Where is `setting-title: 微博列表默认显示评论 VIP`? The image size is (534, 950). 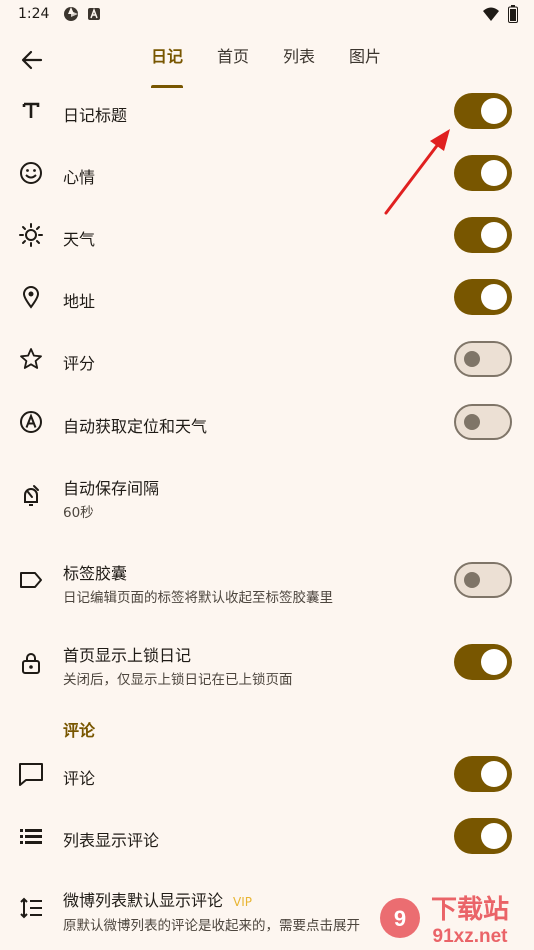 setting-title: 微博列表默认显示评论 VIP is located at coordinates (157, 899).